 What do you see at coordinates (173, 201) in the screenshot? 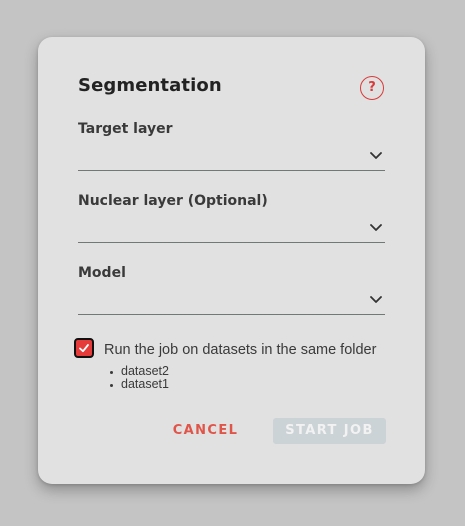
I see `nuclear-layer-label: Nuclear layer (Optional)` at bounding box center [173, 201].